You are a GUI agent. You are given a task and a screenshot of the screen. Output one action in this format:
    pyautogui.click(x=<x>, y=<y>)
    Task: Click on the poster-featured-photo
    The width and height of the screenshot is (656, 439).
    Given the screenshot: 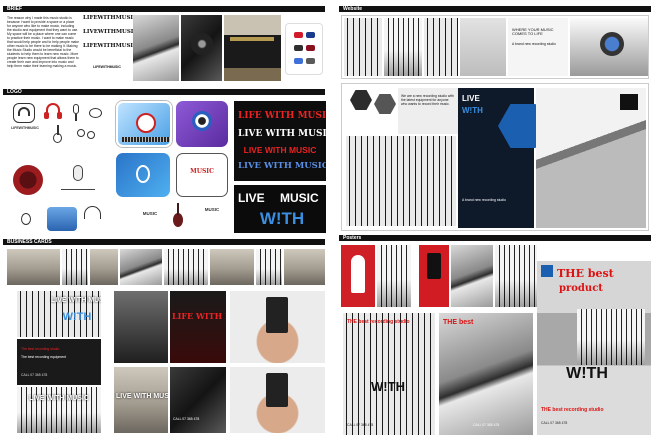 What is the action you would take?
    pyautogui.click(x=611, y=337)
    